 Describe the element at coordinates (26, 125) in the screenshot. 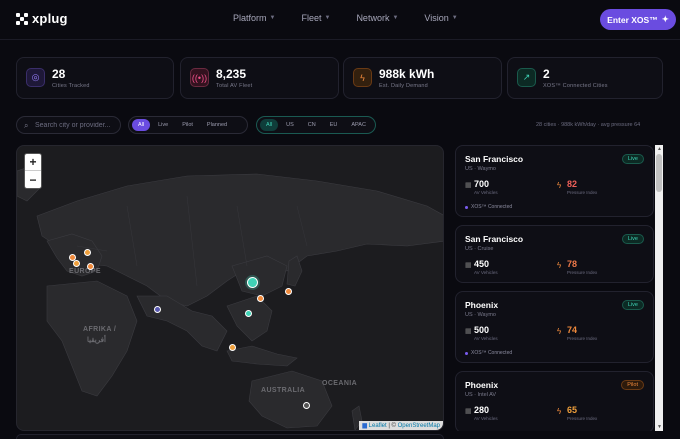

I see `search-icon: ⌕` at that location.